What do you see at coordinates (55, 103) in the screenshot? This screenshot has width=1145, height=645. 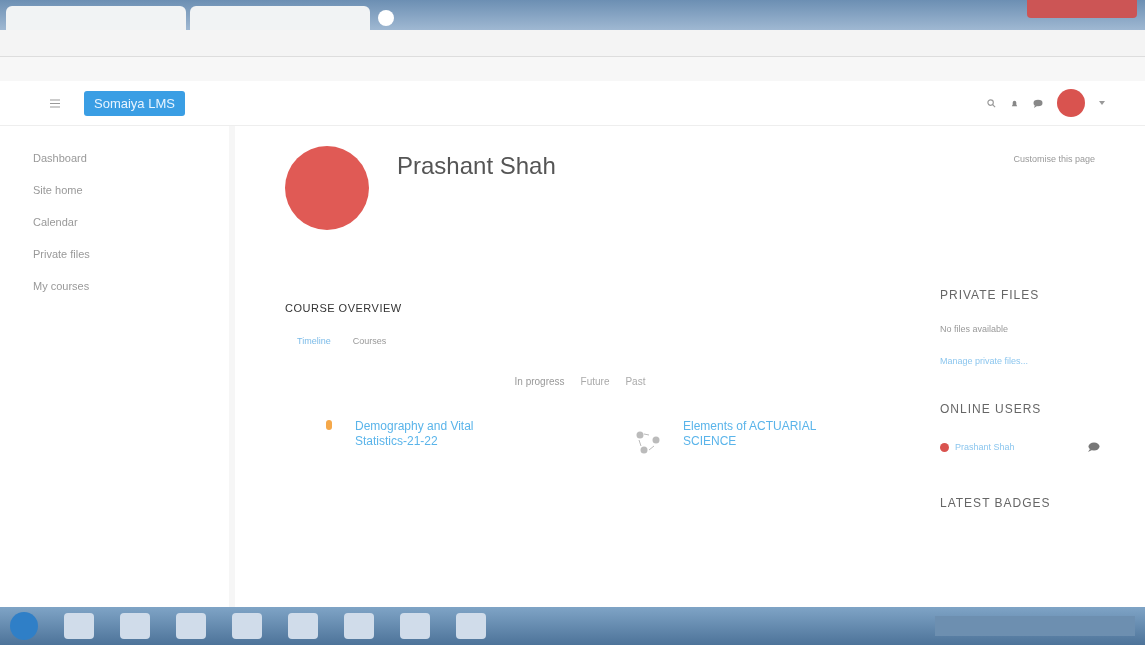 I see `menu-icon` at bounding box center [55, 103].